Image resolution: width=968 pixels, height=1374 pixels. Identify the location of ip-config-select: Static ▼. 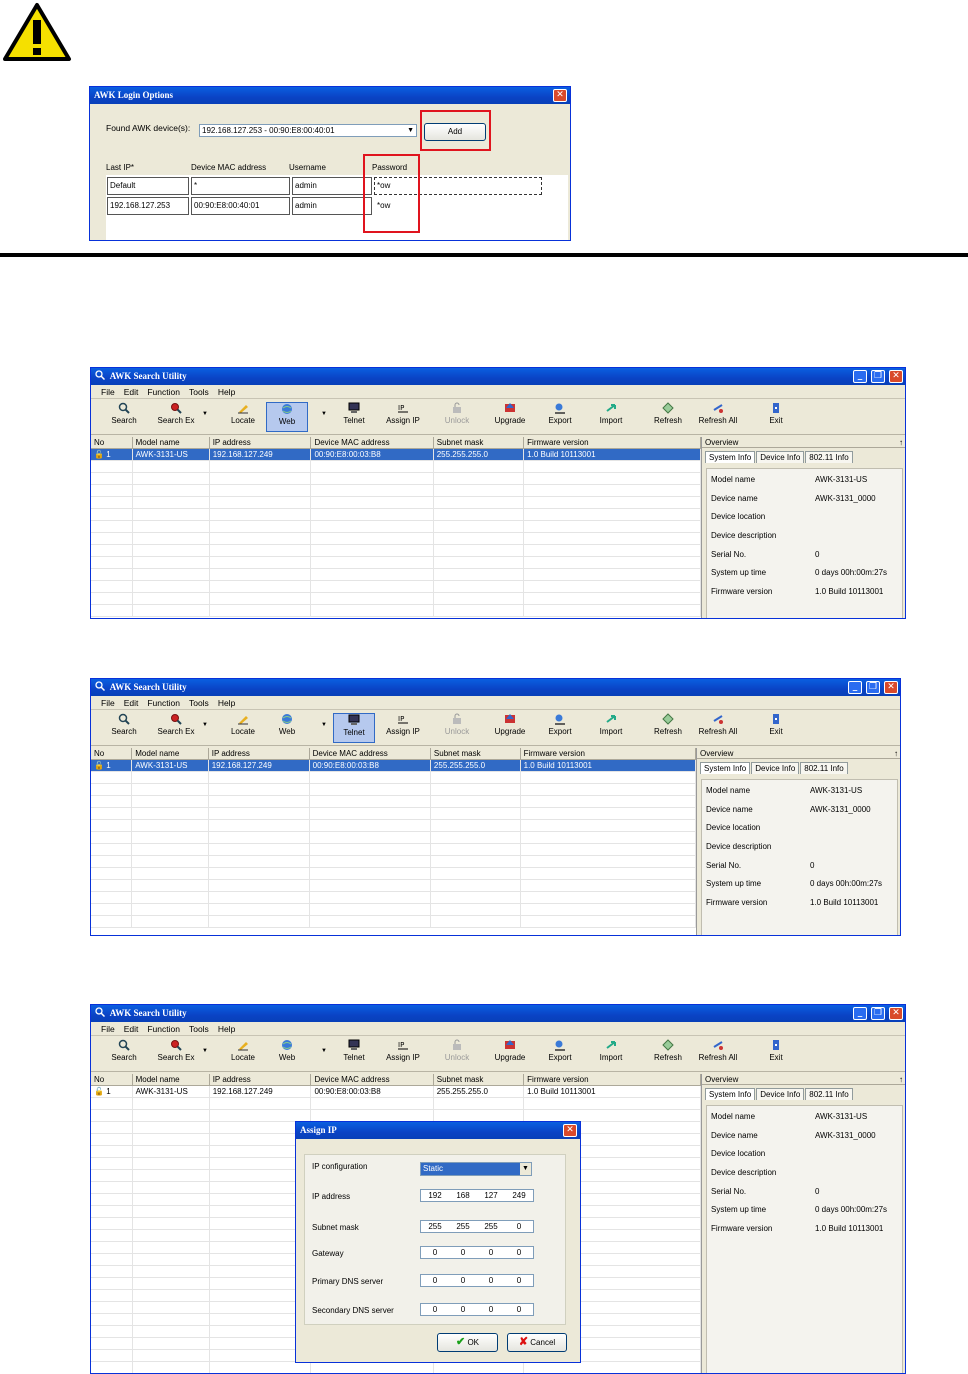
(476, 1169).